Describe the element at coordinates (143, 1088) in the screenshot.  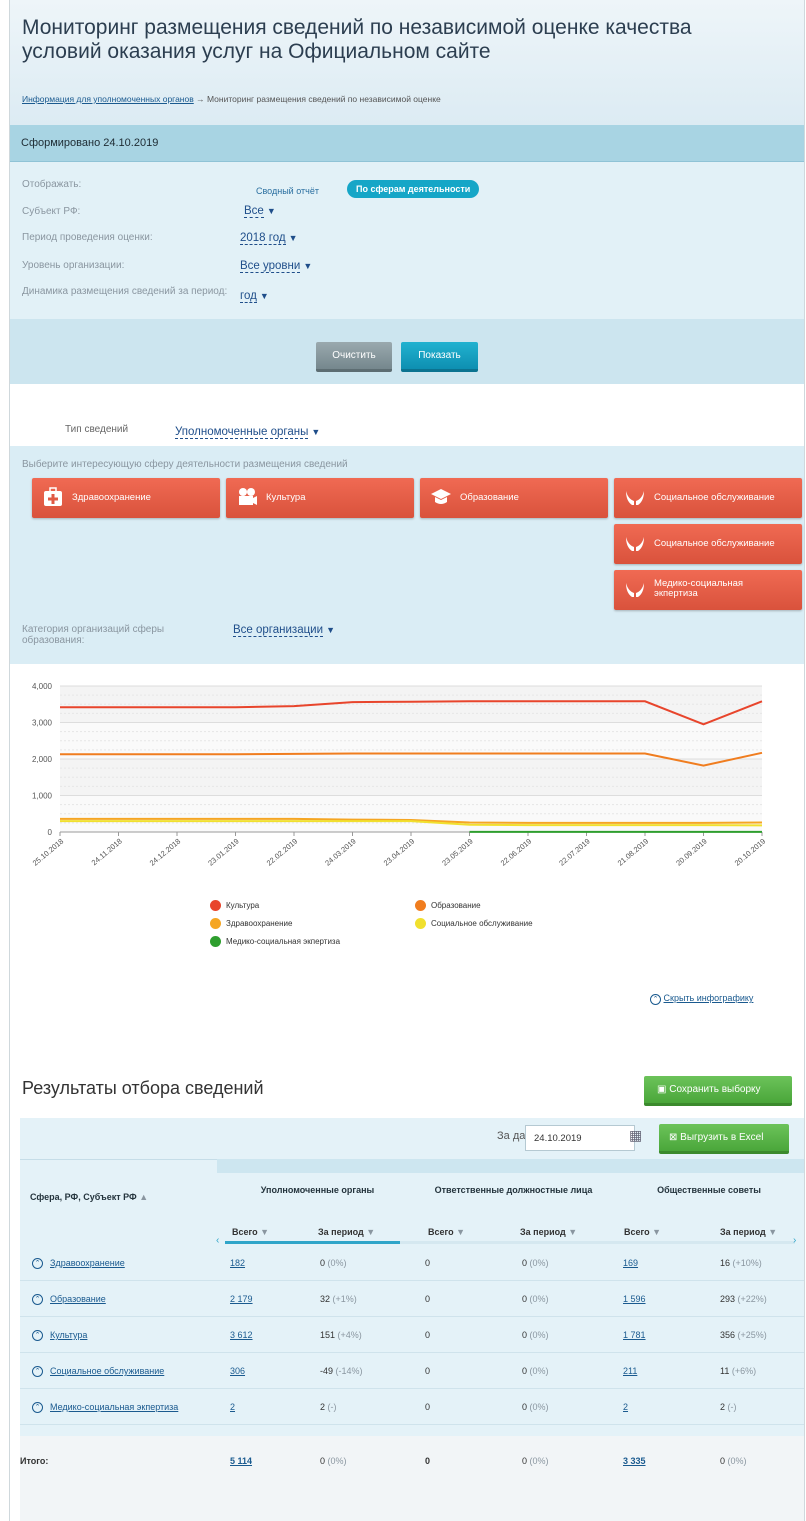
I see `results-title: Результаты отбора сведений` at that location.